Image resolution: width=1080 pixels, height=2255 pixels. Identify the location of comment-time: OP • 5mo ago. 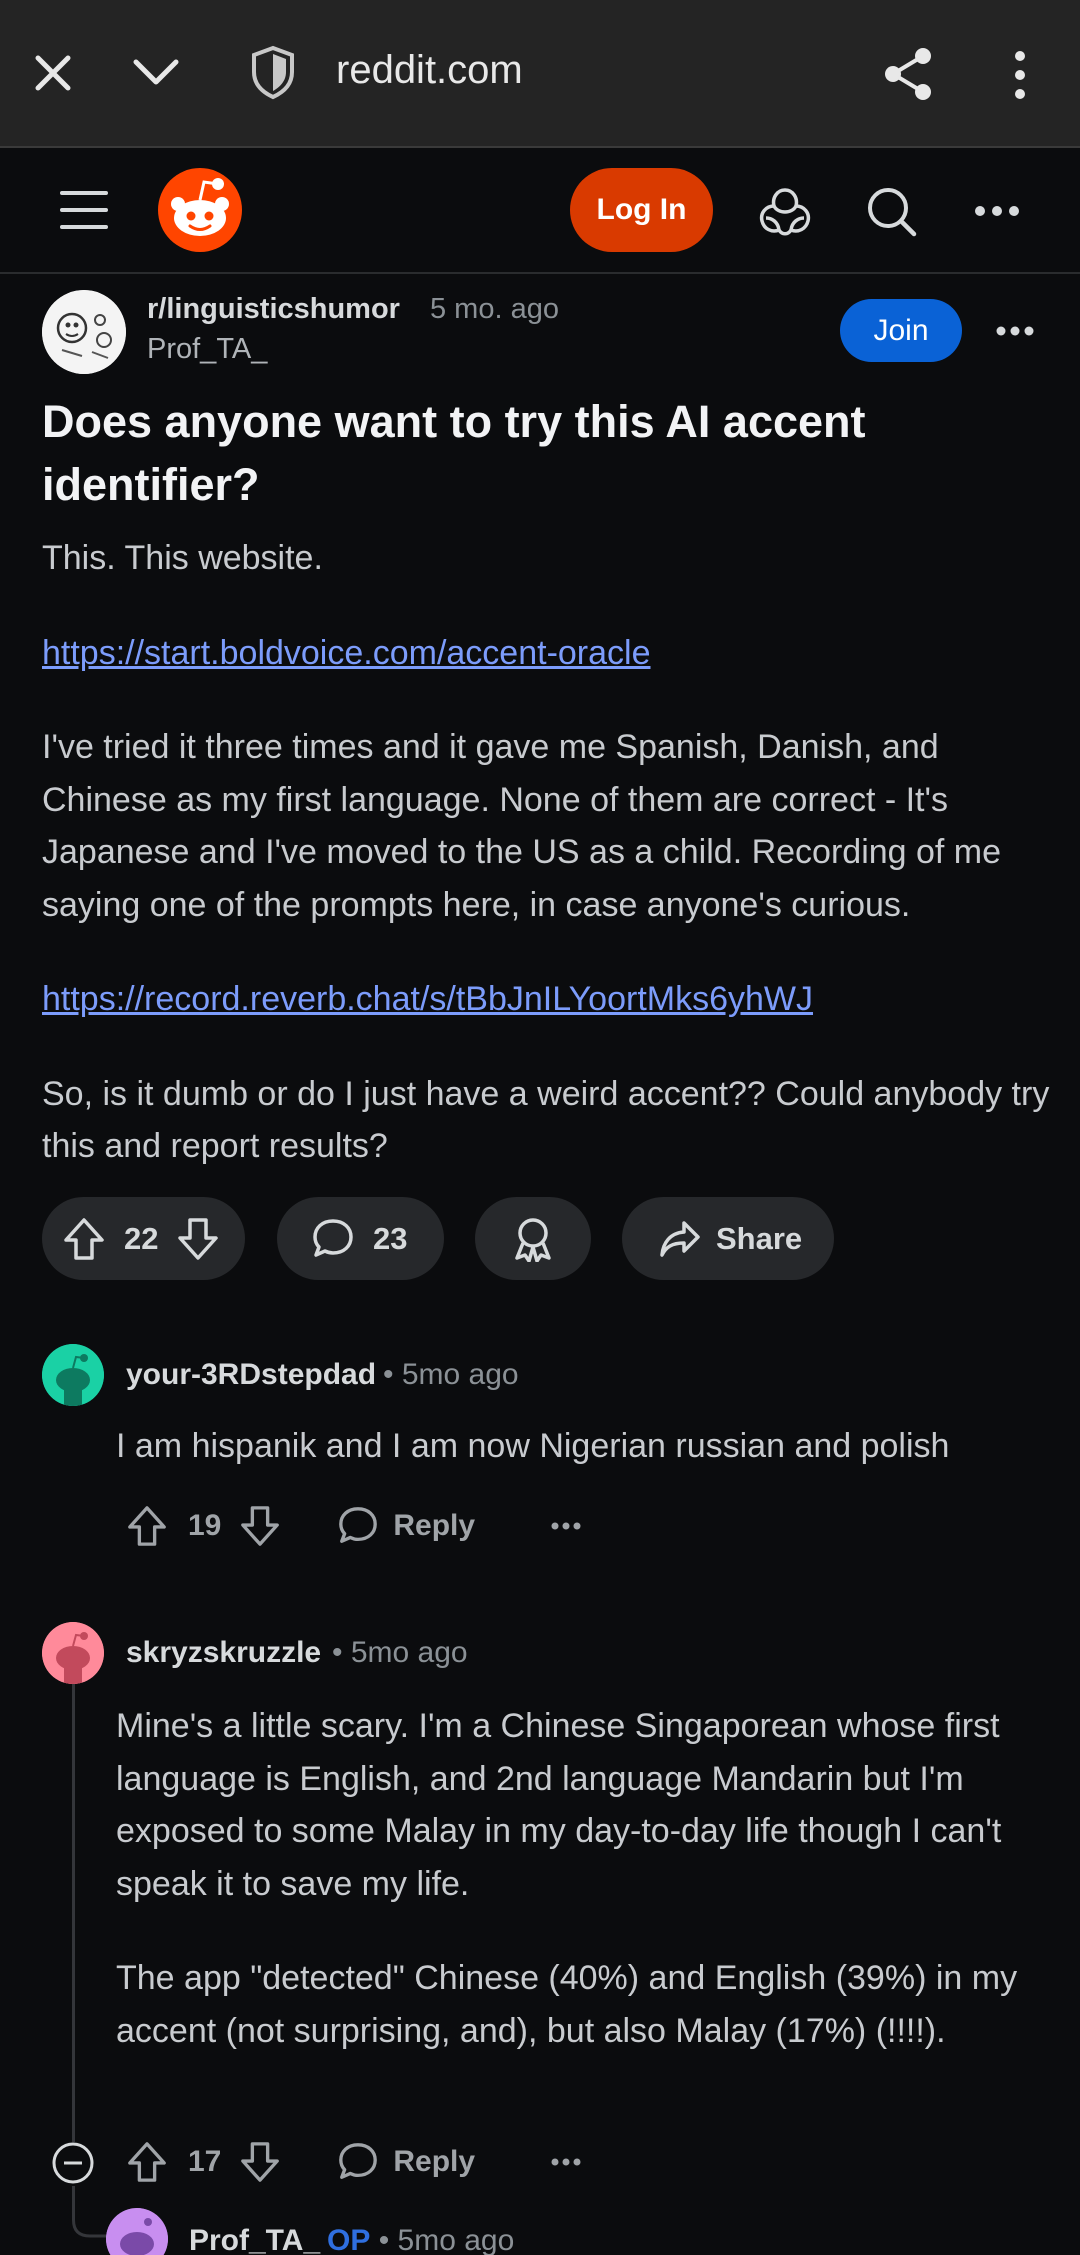
(421, 2239).